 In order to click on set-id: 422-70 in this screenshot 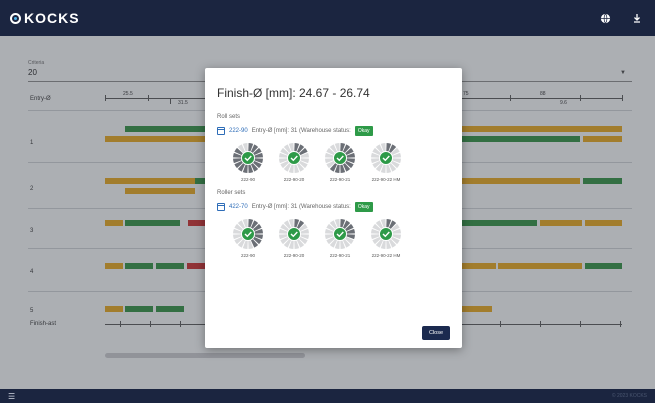, I will do `click(238, 207)`.